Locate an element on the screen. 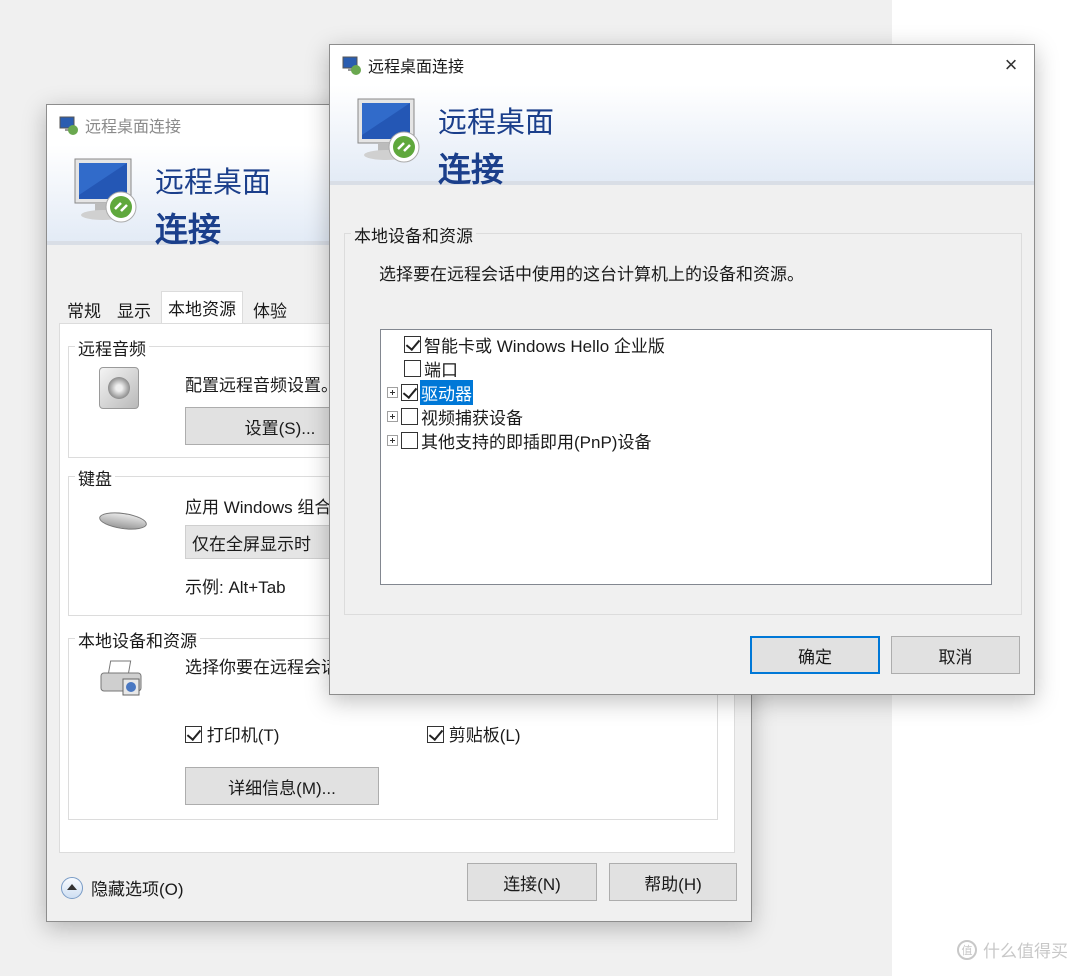 The width and height of the screenshot is (1080, 976). printer-label: 打印机(T) is located at coordinates (243, 735).